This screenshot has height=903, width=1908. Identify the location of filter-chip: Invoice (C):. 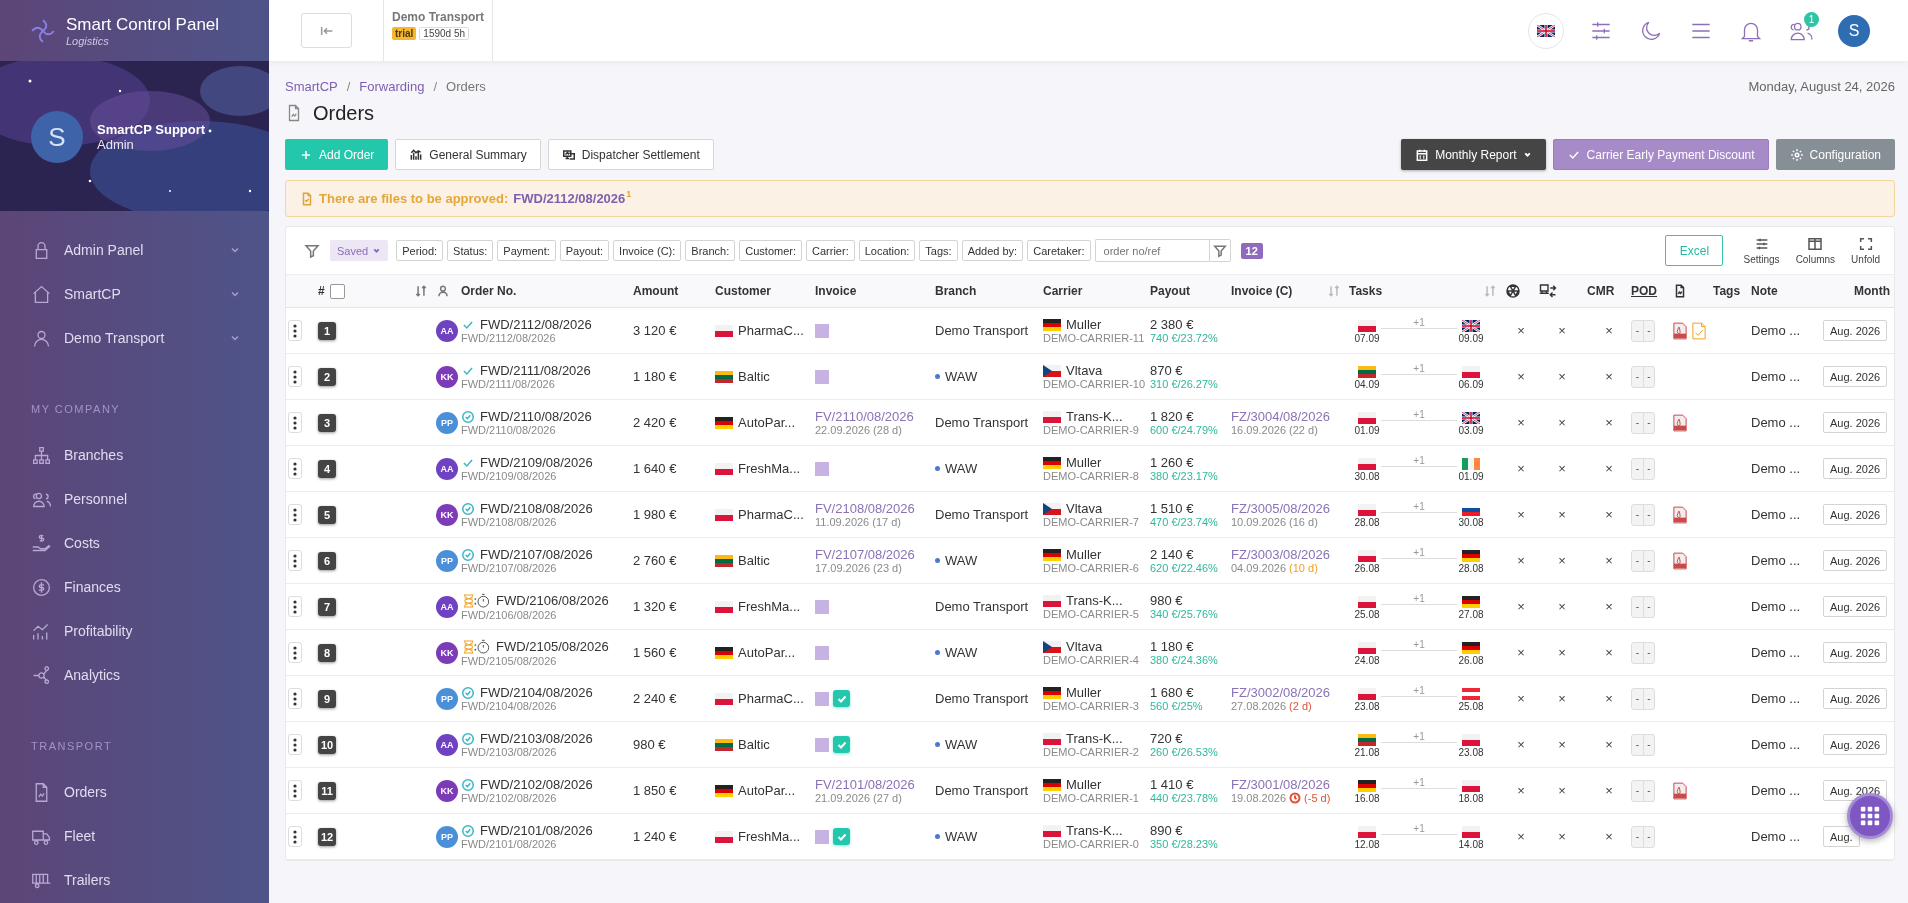
(647, 250).